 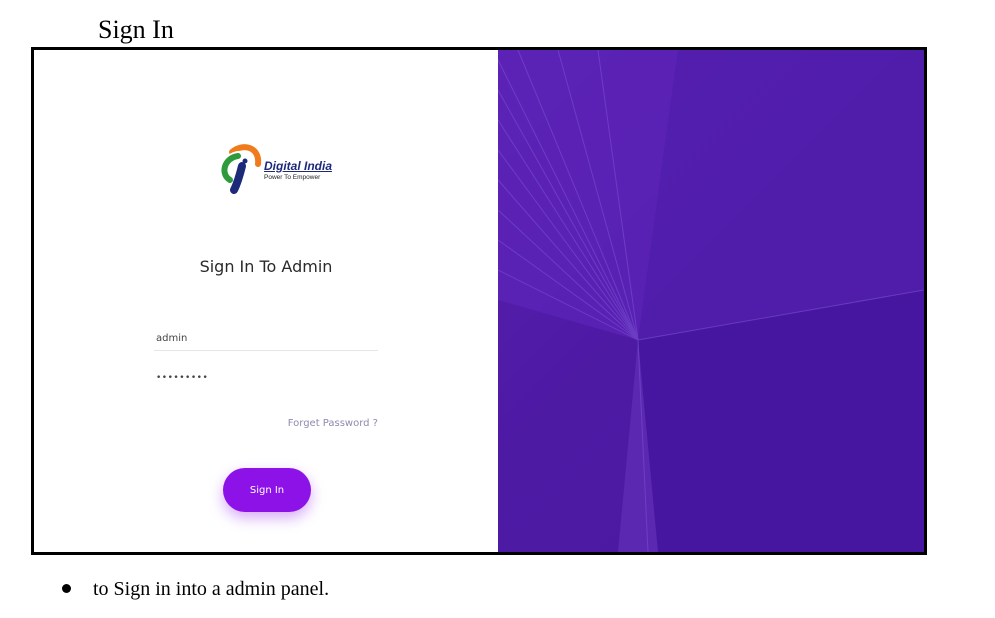 I want to click on digital-india-logo-icon, so click(x=241, y=169).